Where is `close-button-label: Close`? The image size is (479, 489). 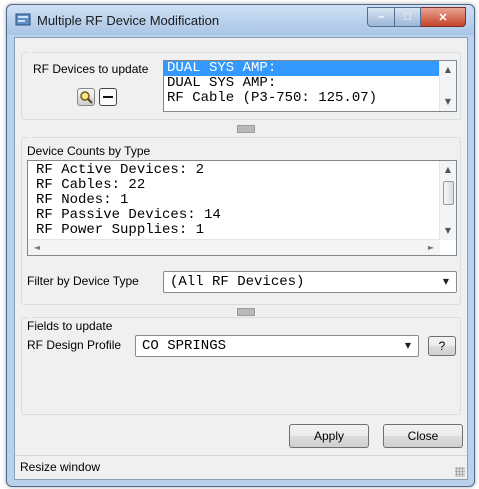 close-button-label: Close is located at coordinates (423, 436).